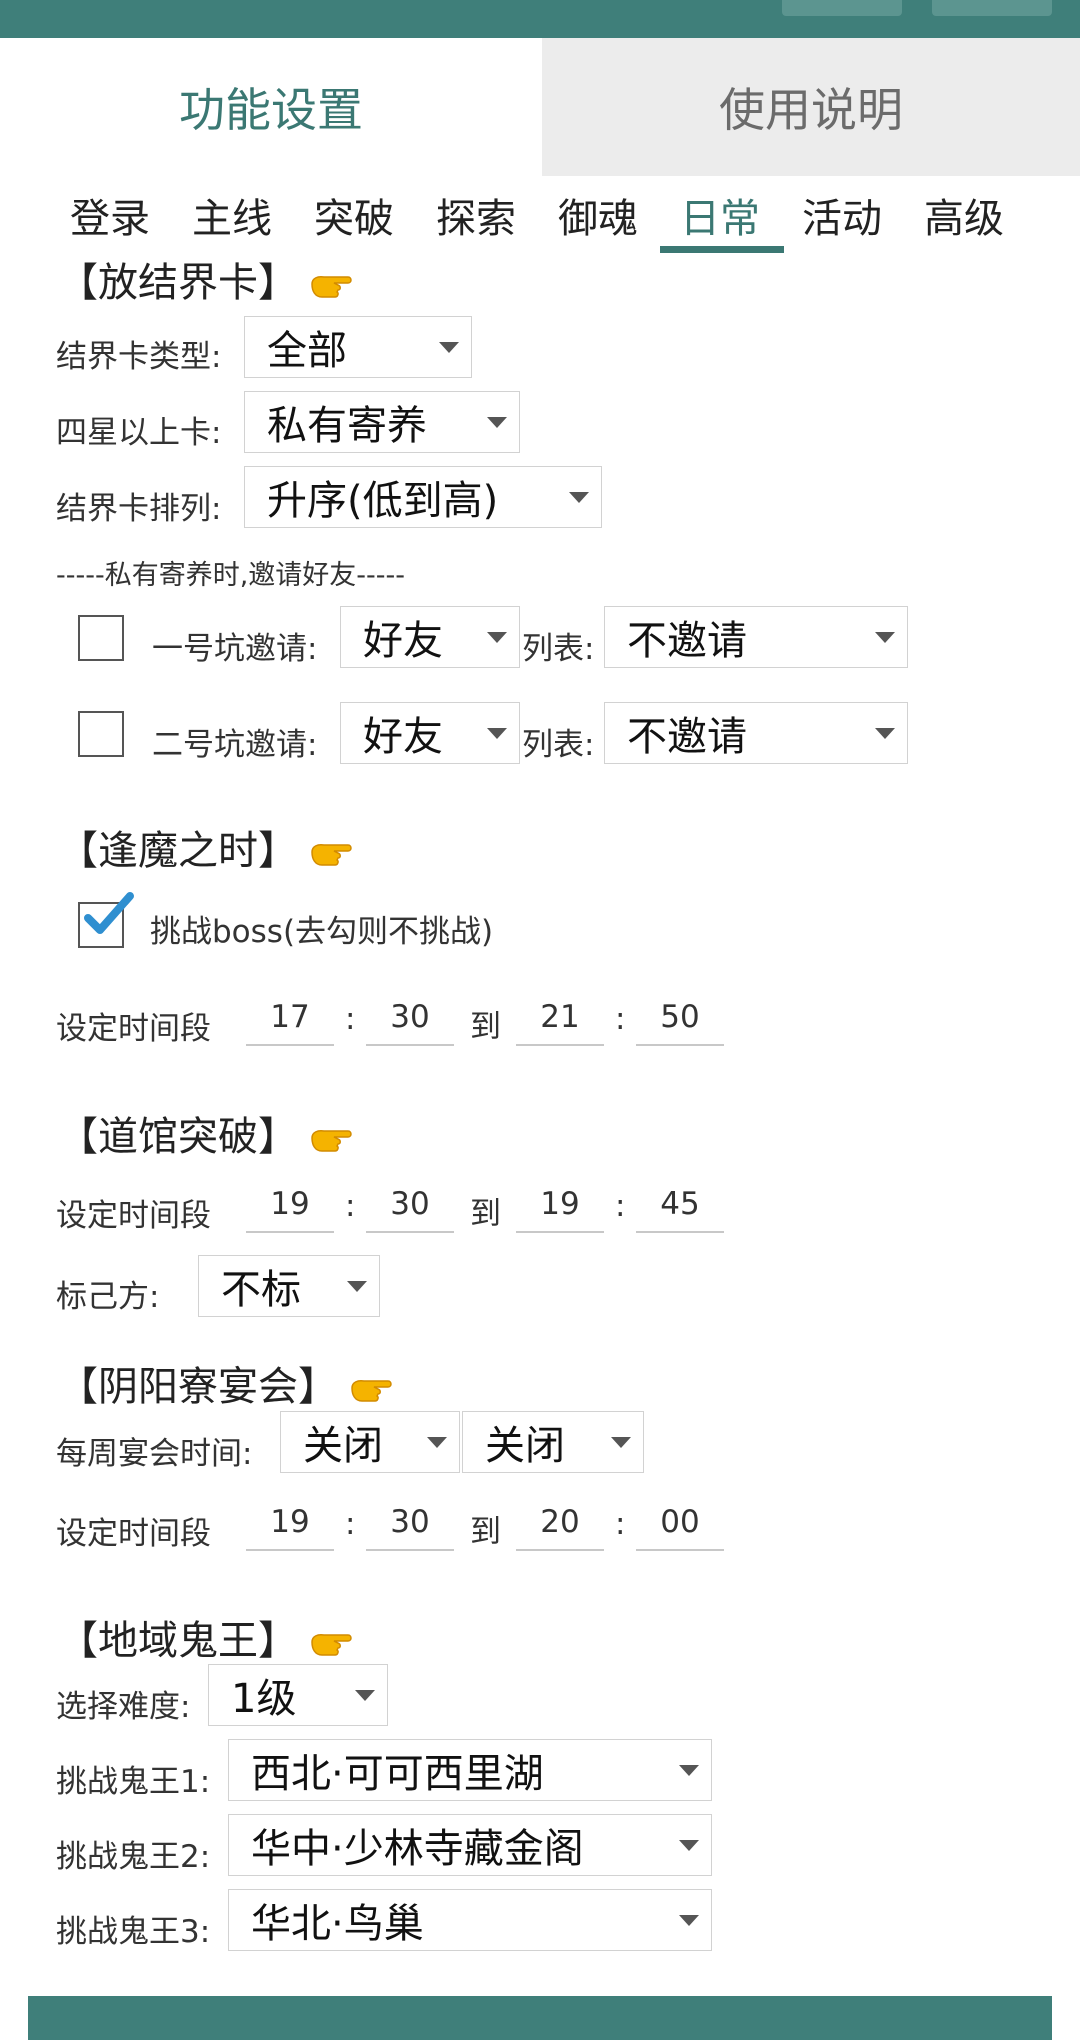 This screenshot has height=2040, width=1080. What do you see at coordinates (235, 745) in the screenshot?
I see `invite2-label: 二号坑邀请:` at bounding box center [235, 745].